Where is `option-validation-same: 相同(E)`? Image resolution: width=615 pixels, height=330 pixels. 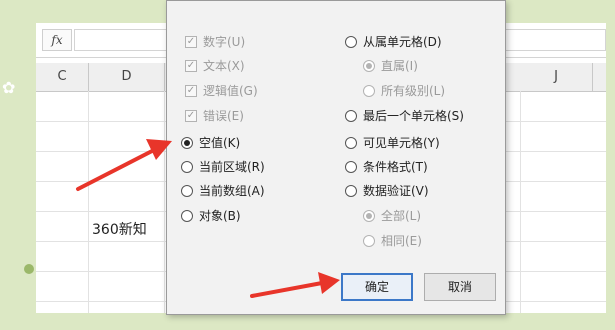
option-validation-same: 相同(E) is located at coordinates (392, 241).